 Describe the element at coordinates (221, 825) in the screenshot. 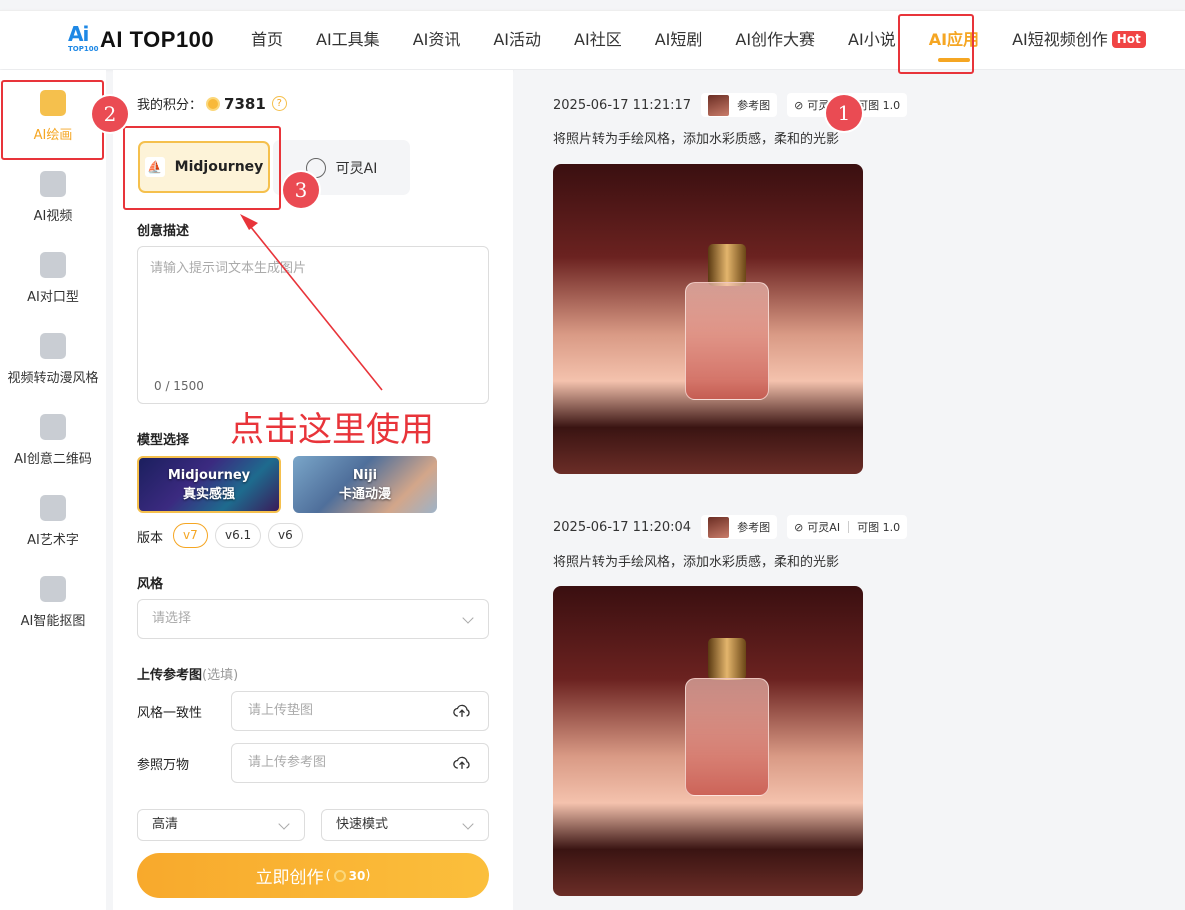

I see `quality-select: 高清` at that location.